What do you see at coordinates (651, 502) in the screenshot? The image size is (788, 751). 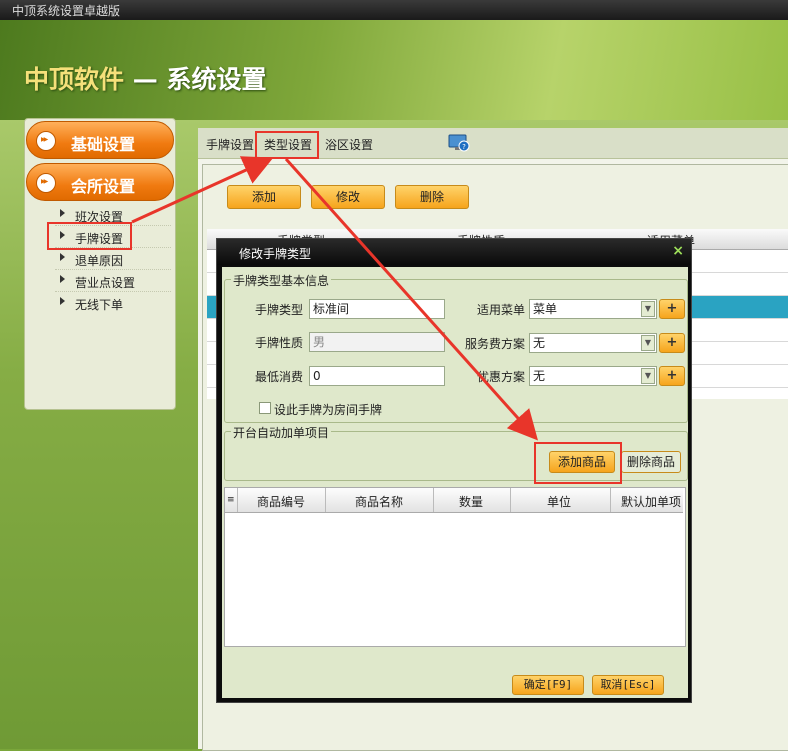 I see `column-header: 默认加单项` at bounding box center [651, 502].